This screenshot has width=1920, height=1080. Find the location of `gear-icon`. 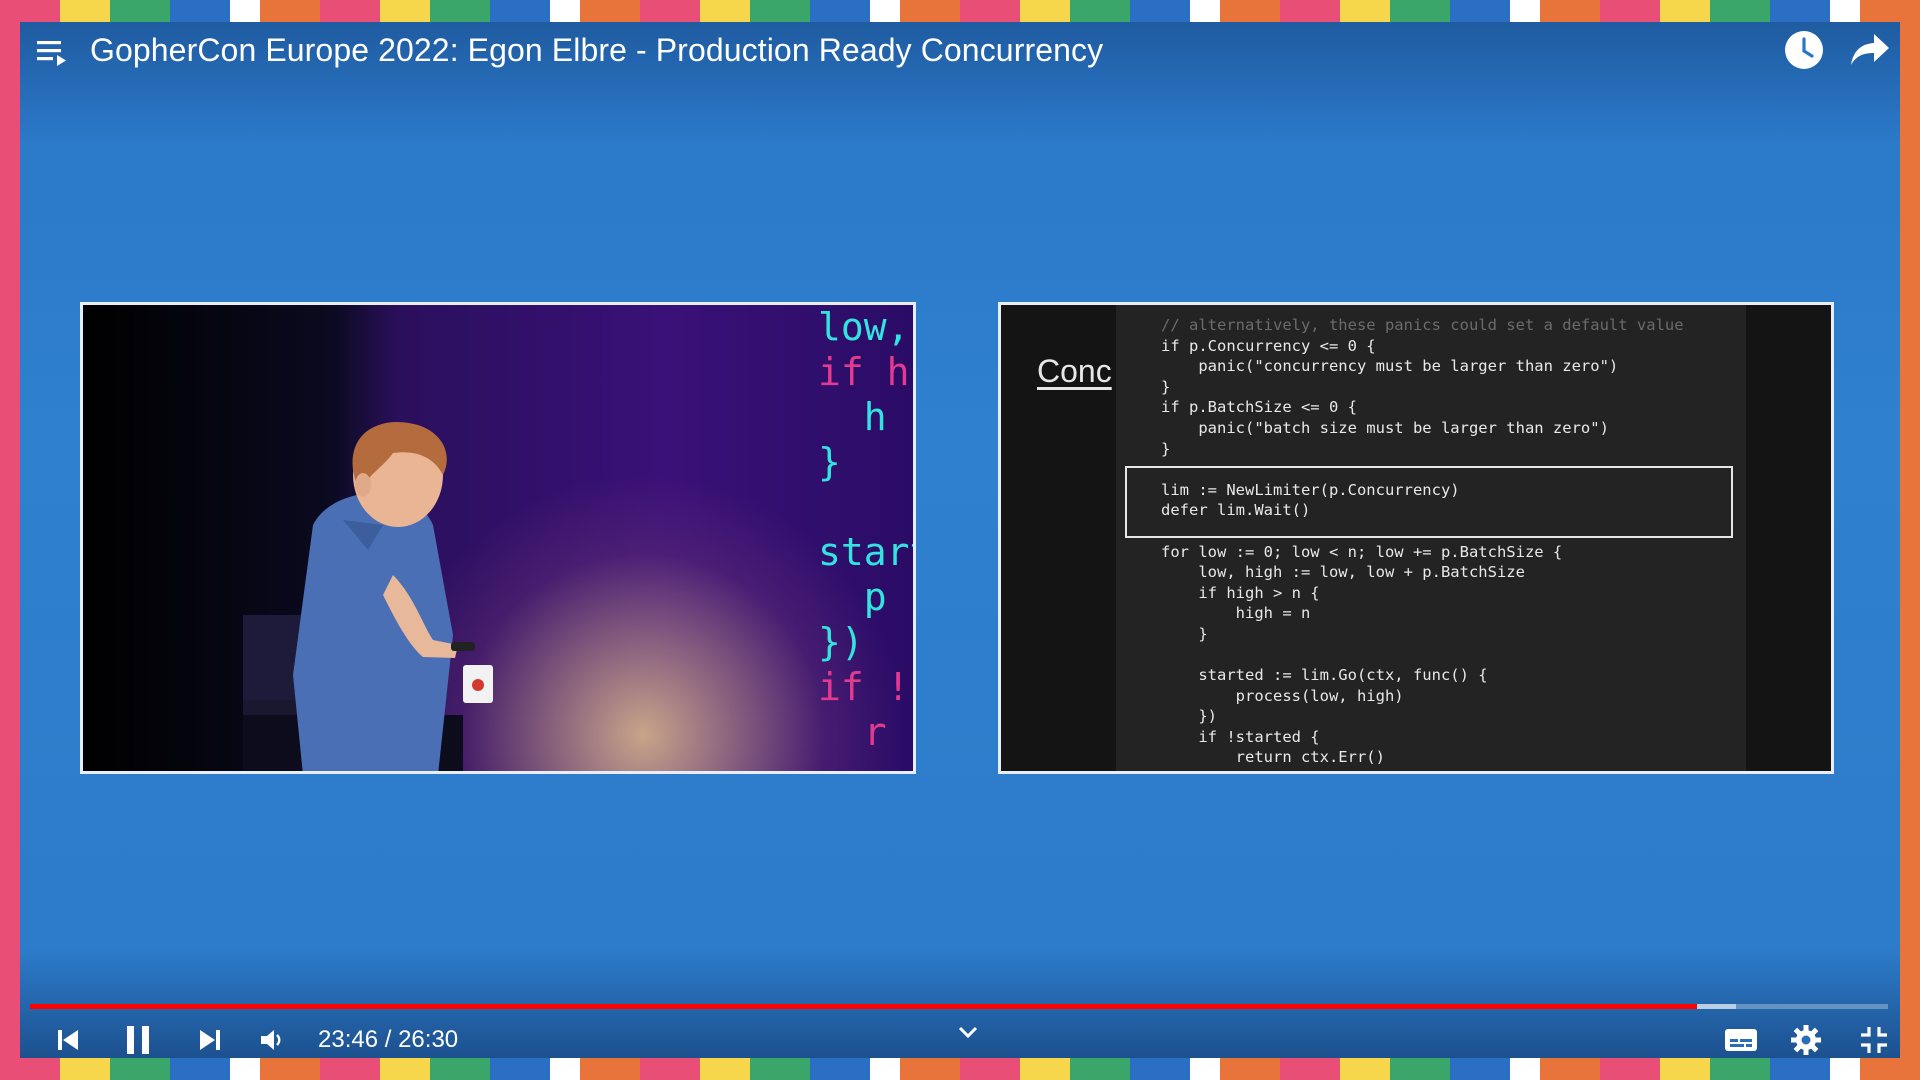

gear-icon is located at coordinates (1806, 1039).